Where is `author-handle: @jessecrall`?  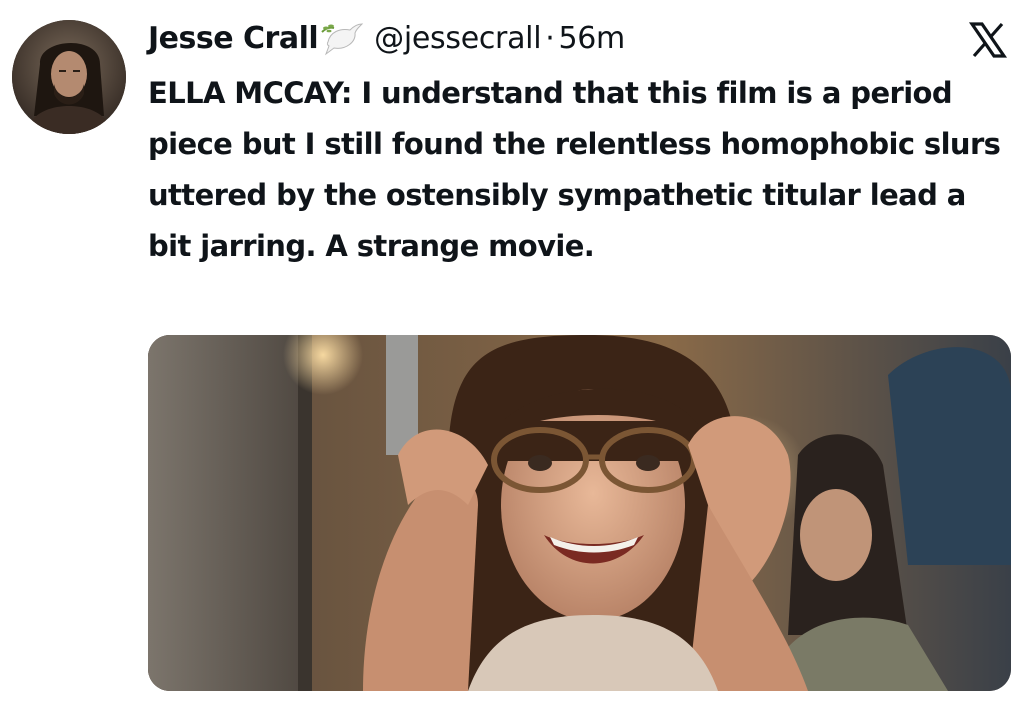
author-handle: @jessecrall is located at coordinates (457, 38).